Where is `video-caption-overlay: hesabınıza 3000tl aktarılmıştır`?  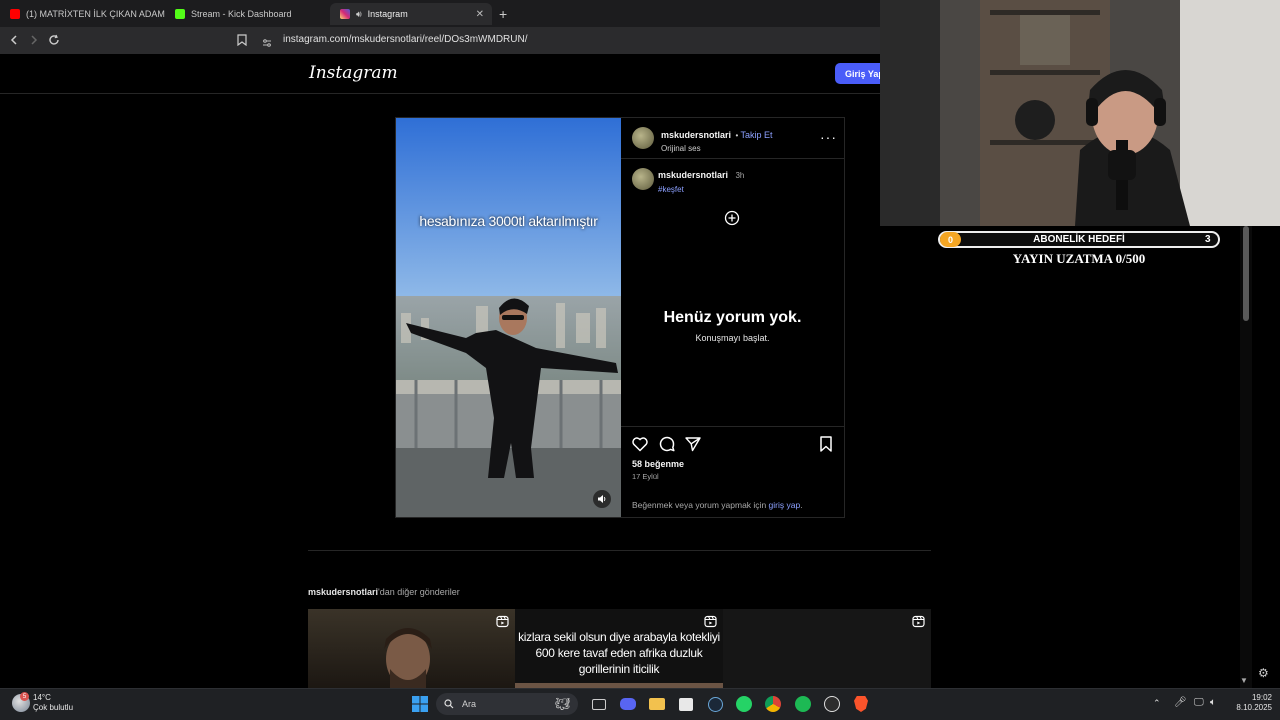
video-caption-overlay: hesabınıza 3000tl aktarılmıştır is located at coordinates (508, 221).